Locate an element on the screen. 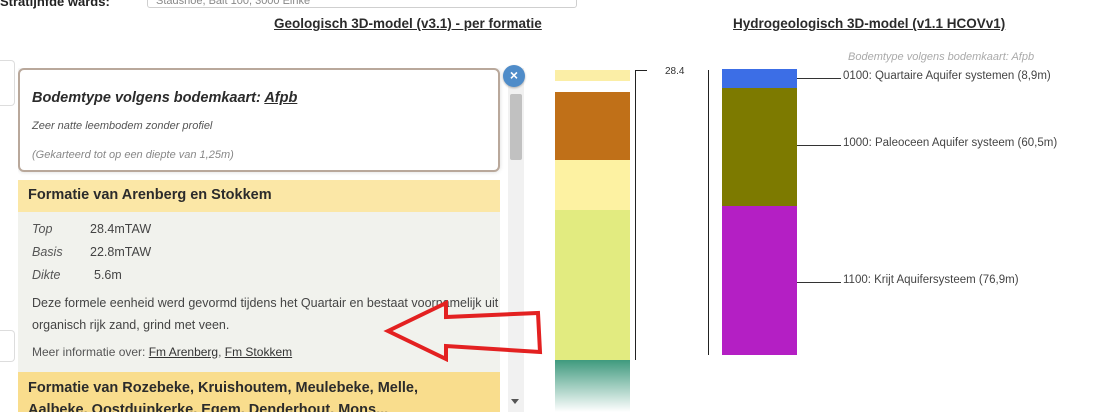 This screenshot has height=412, width=1103. soil-type-description: Zeer natte leembodem zonder profiel is located at coordinates (122, 126).